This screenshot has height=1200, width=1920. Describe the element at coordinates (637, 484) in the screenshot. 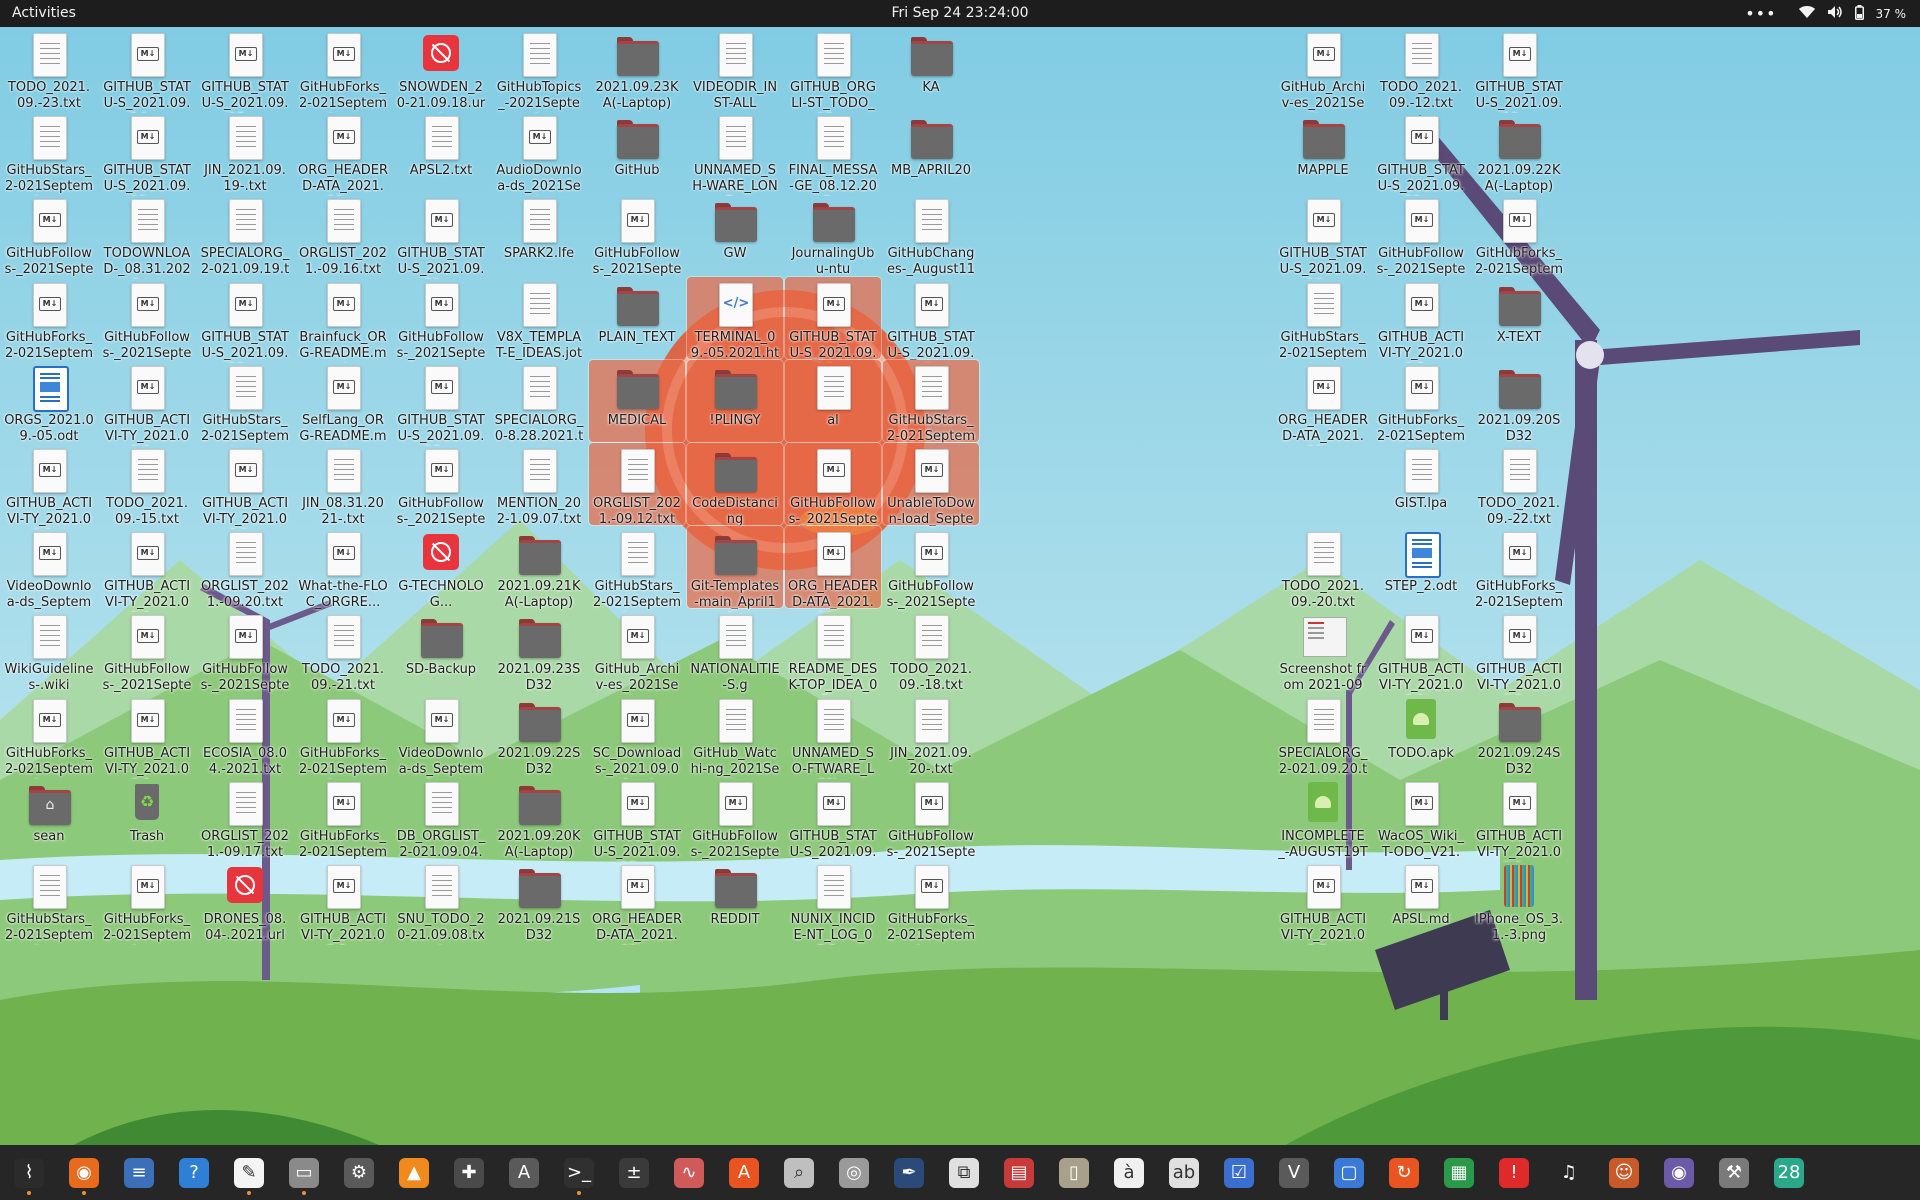

I see `desktop-icon-txt: ORGLIST_2021.-09.12.txt` at that location.